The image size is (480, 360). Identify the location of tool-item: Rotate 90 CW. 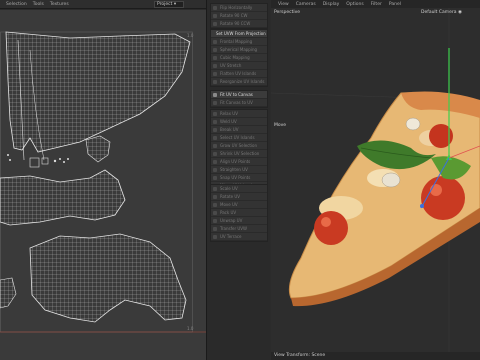
(239, 16).